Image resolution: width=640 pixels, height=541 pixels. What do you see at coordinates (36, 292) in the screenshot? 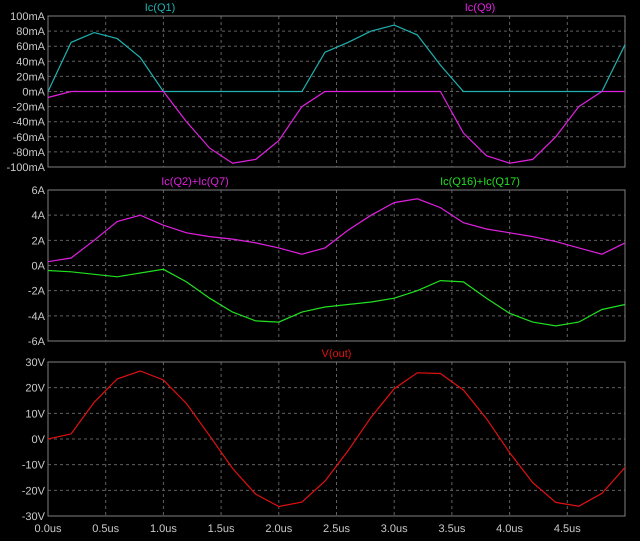
I see `axis-tick-label: -2A` at bounding box center [36, 292].